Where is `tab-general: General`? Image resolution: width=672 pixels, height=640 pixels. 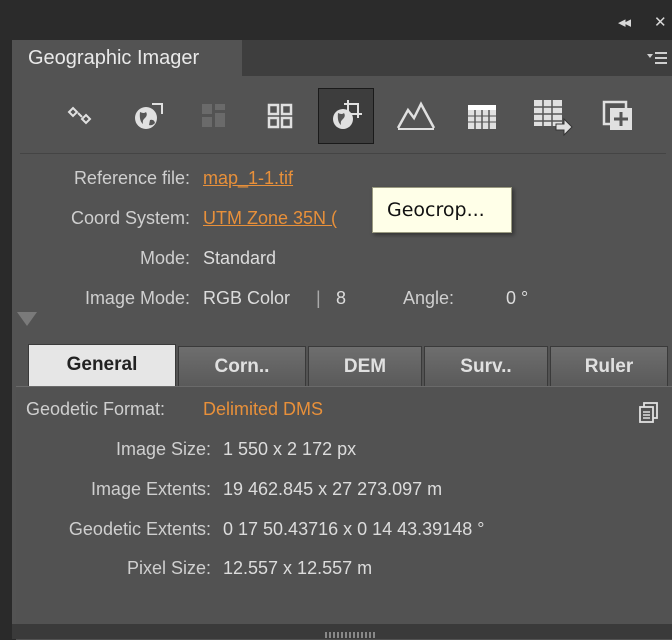
tab-general: General is located at coordinates (102, 365).